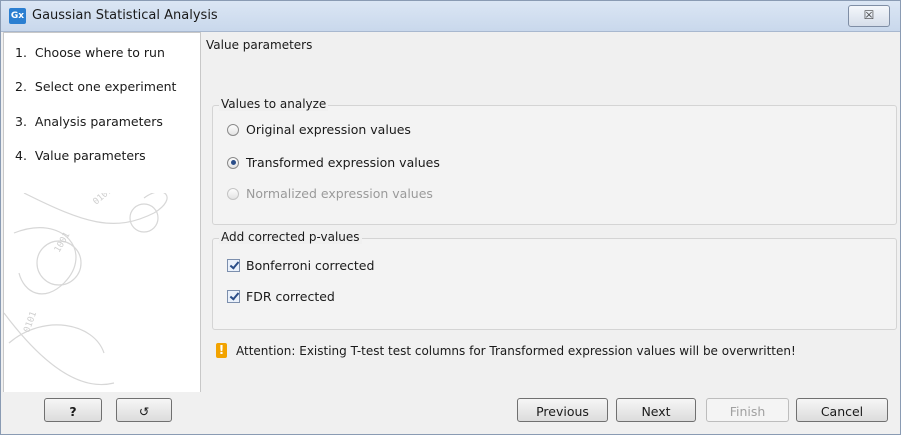  What do you see at coordinates (21, 86) in the screenshot?
I see `step-number: 2.` at bounding box center [21, 86].